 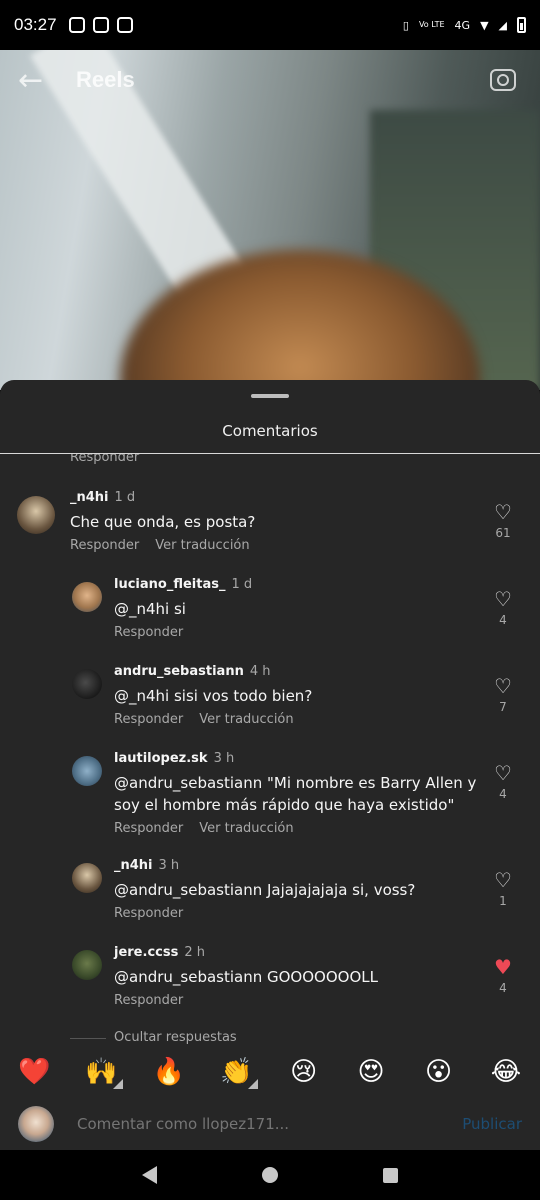 I want to click on like-control: ♡ 61, so click(x=503, y=521).